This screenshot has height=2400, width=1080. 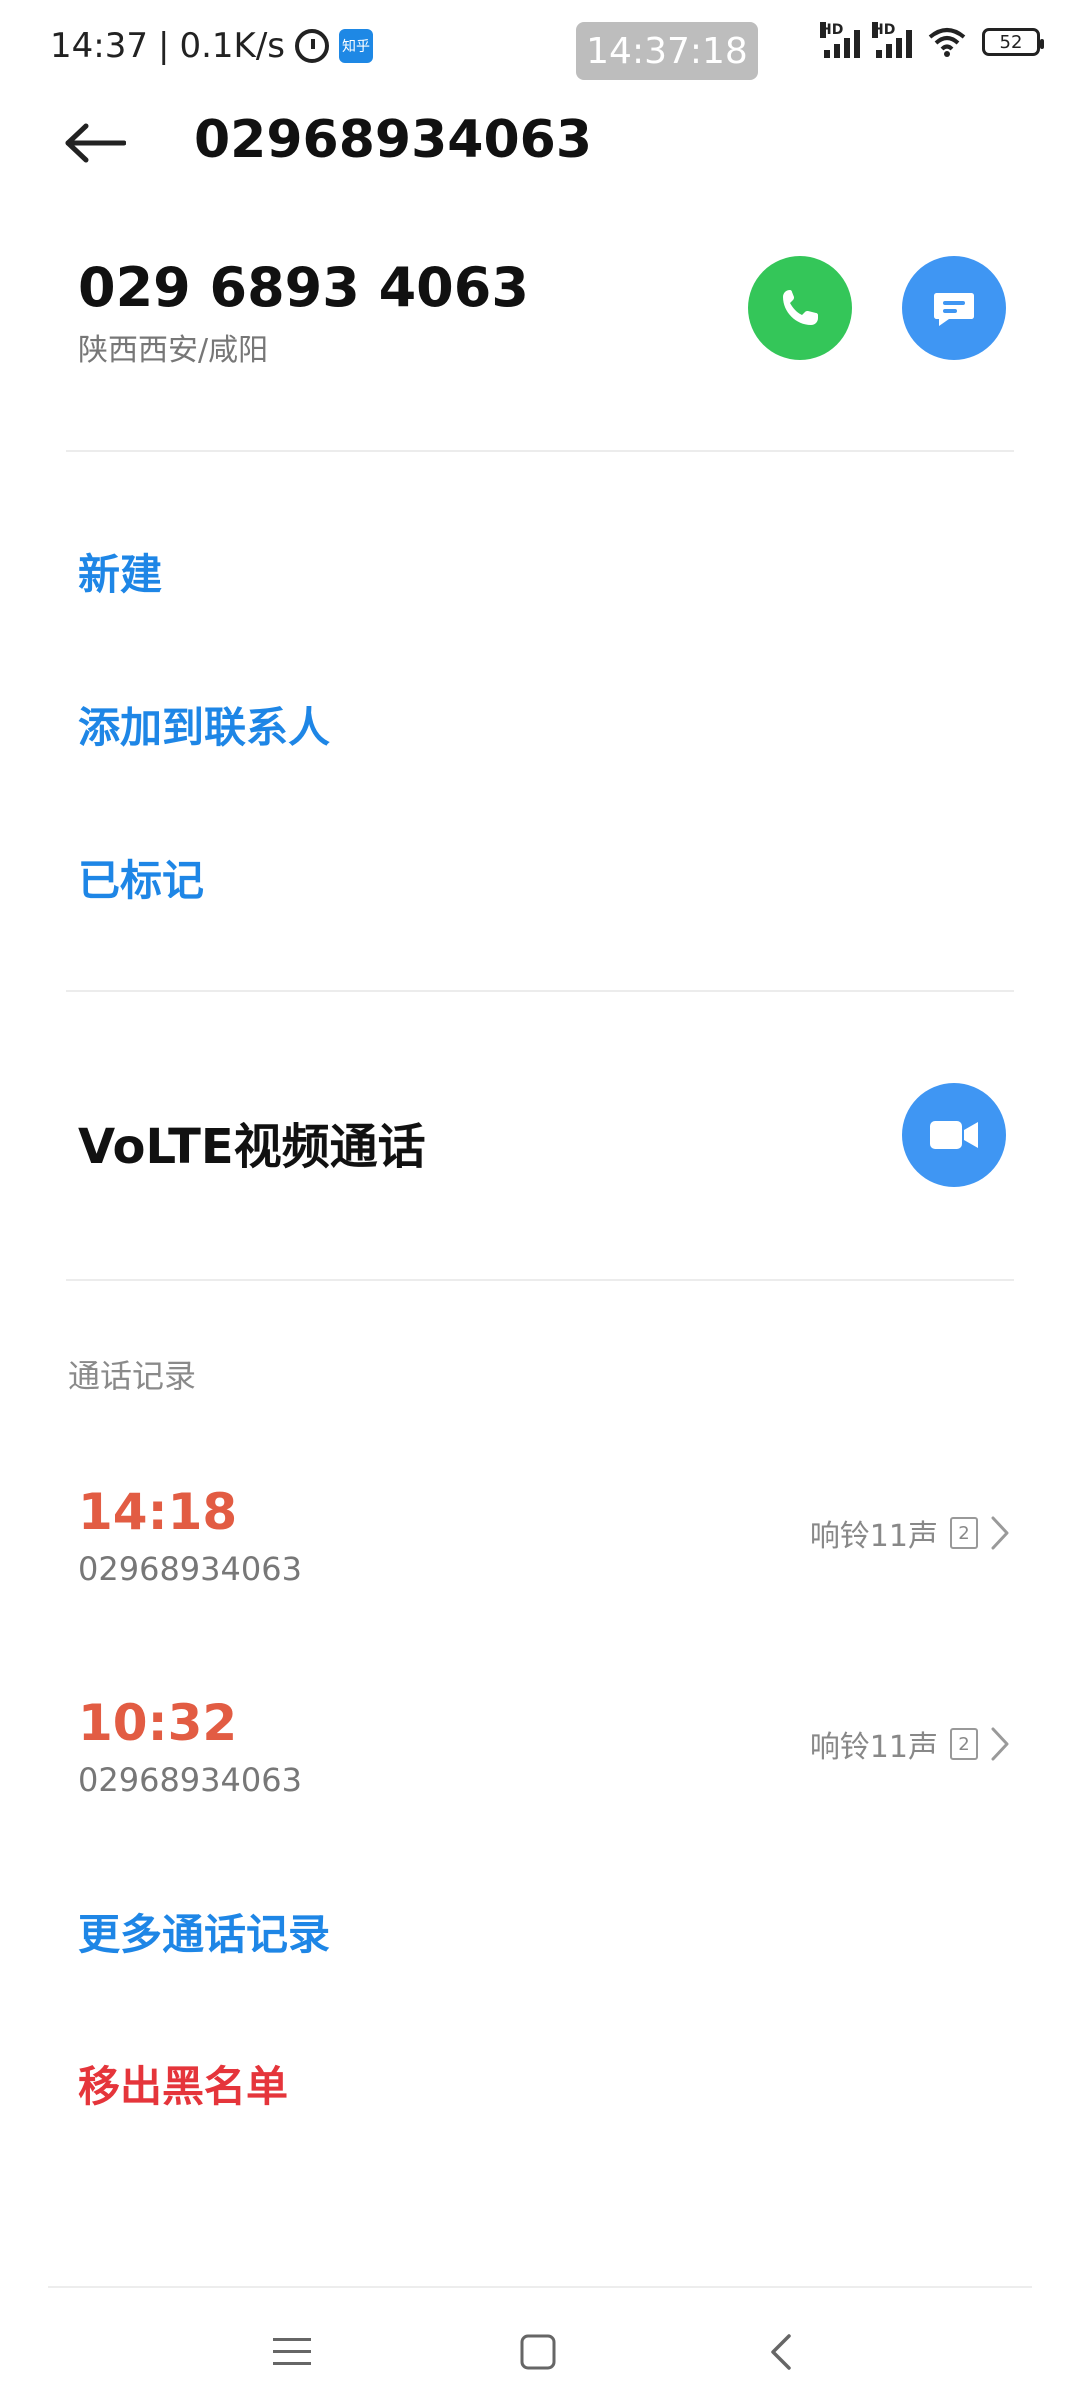 What do you see at coordinates (141, 877) in the screenshot?
I see `marked-button: 已标记` at bounding box center [141, 877].